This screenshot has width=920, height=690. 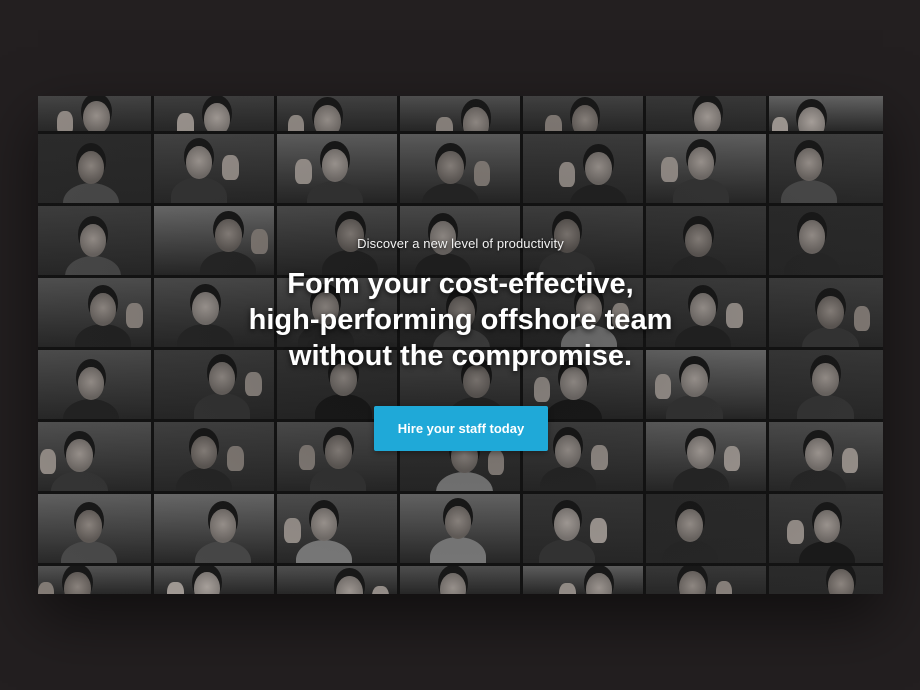 What do you see at coordinates (461, 428) in the screenshot?
I see `hire-staff-button: Hire your staff today` at bounding box center [461, 428].